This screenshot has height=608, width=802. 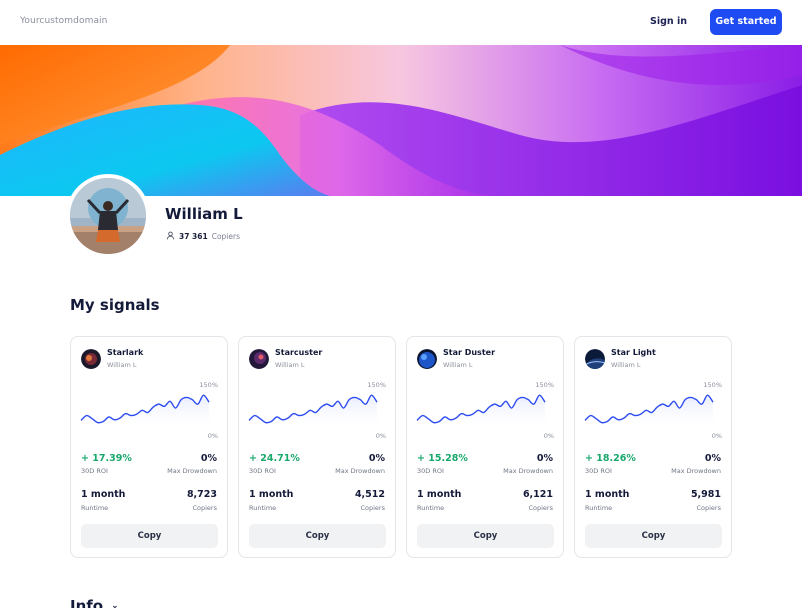 I want to click on signal-copiers-value: 8,723, so click(x=201, y=494).